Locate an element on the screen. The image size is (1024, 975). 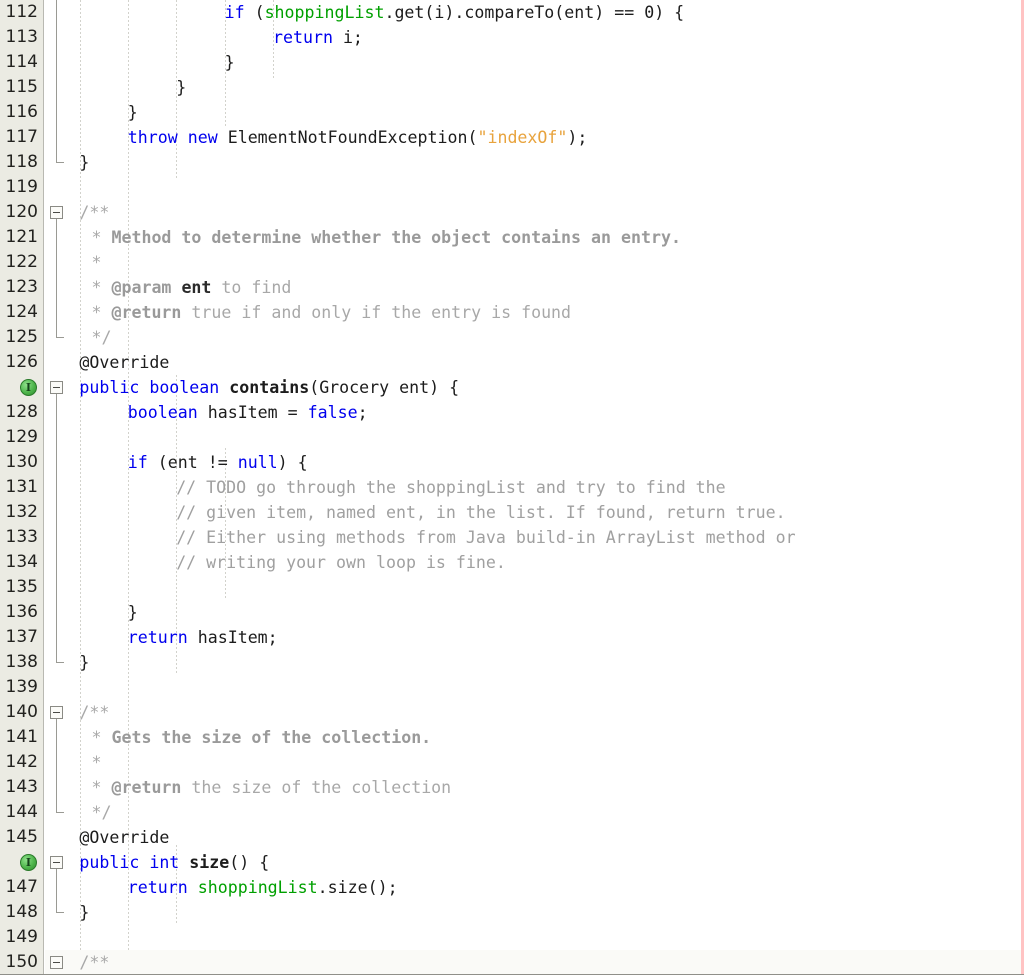
code-text: return i; is located at coordinates (318, 37).